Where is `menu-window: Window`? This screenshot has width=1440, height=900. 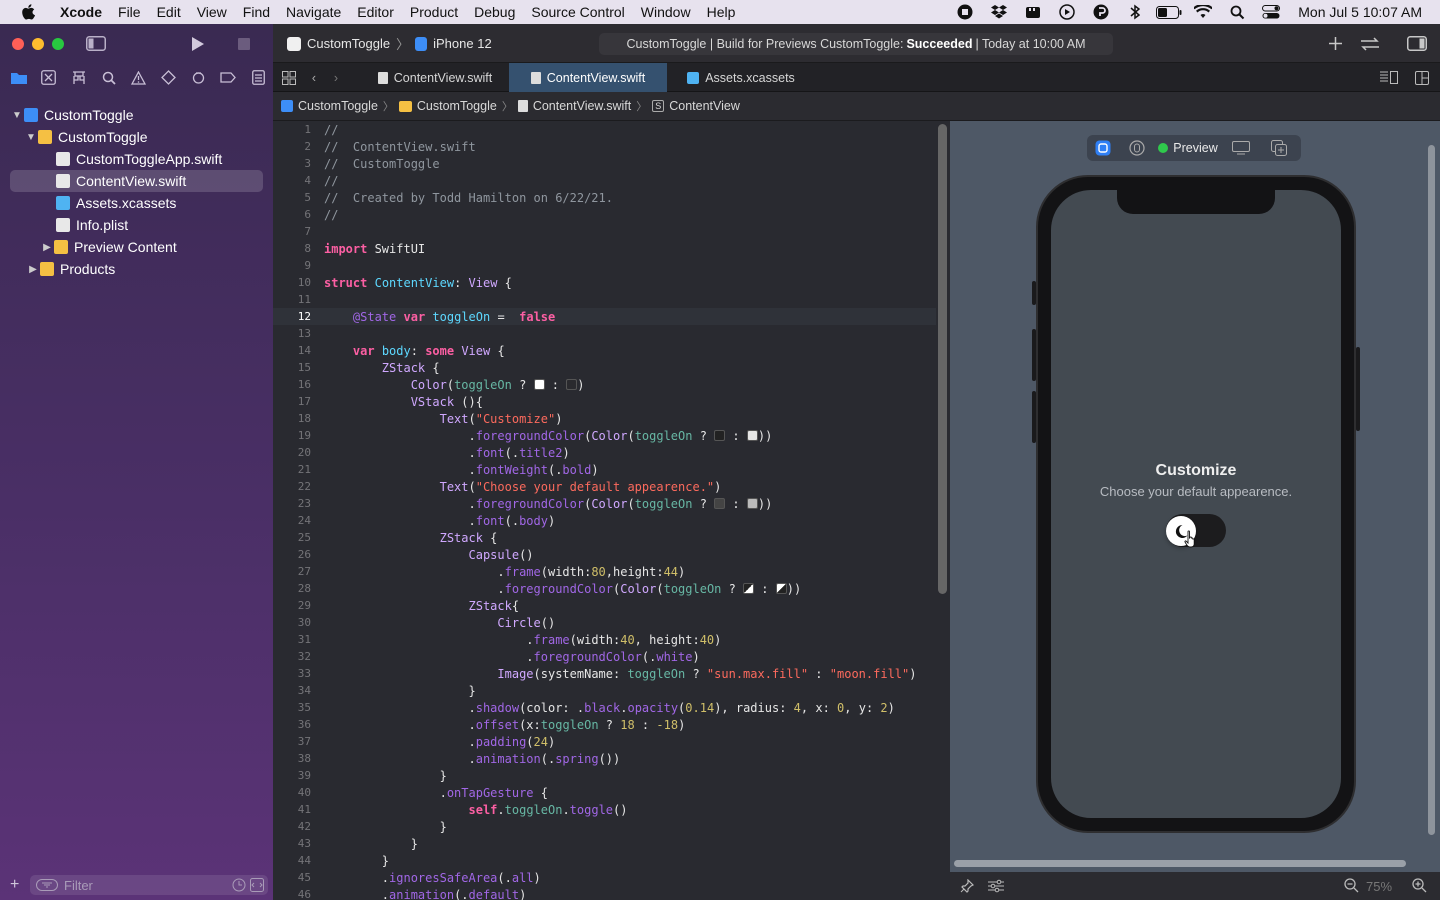
menu-window: Window is located at coordinates (666, 12).